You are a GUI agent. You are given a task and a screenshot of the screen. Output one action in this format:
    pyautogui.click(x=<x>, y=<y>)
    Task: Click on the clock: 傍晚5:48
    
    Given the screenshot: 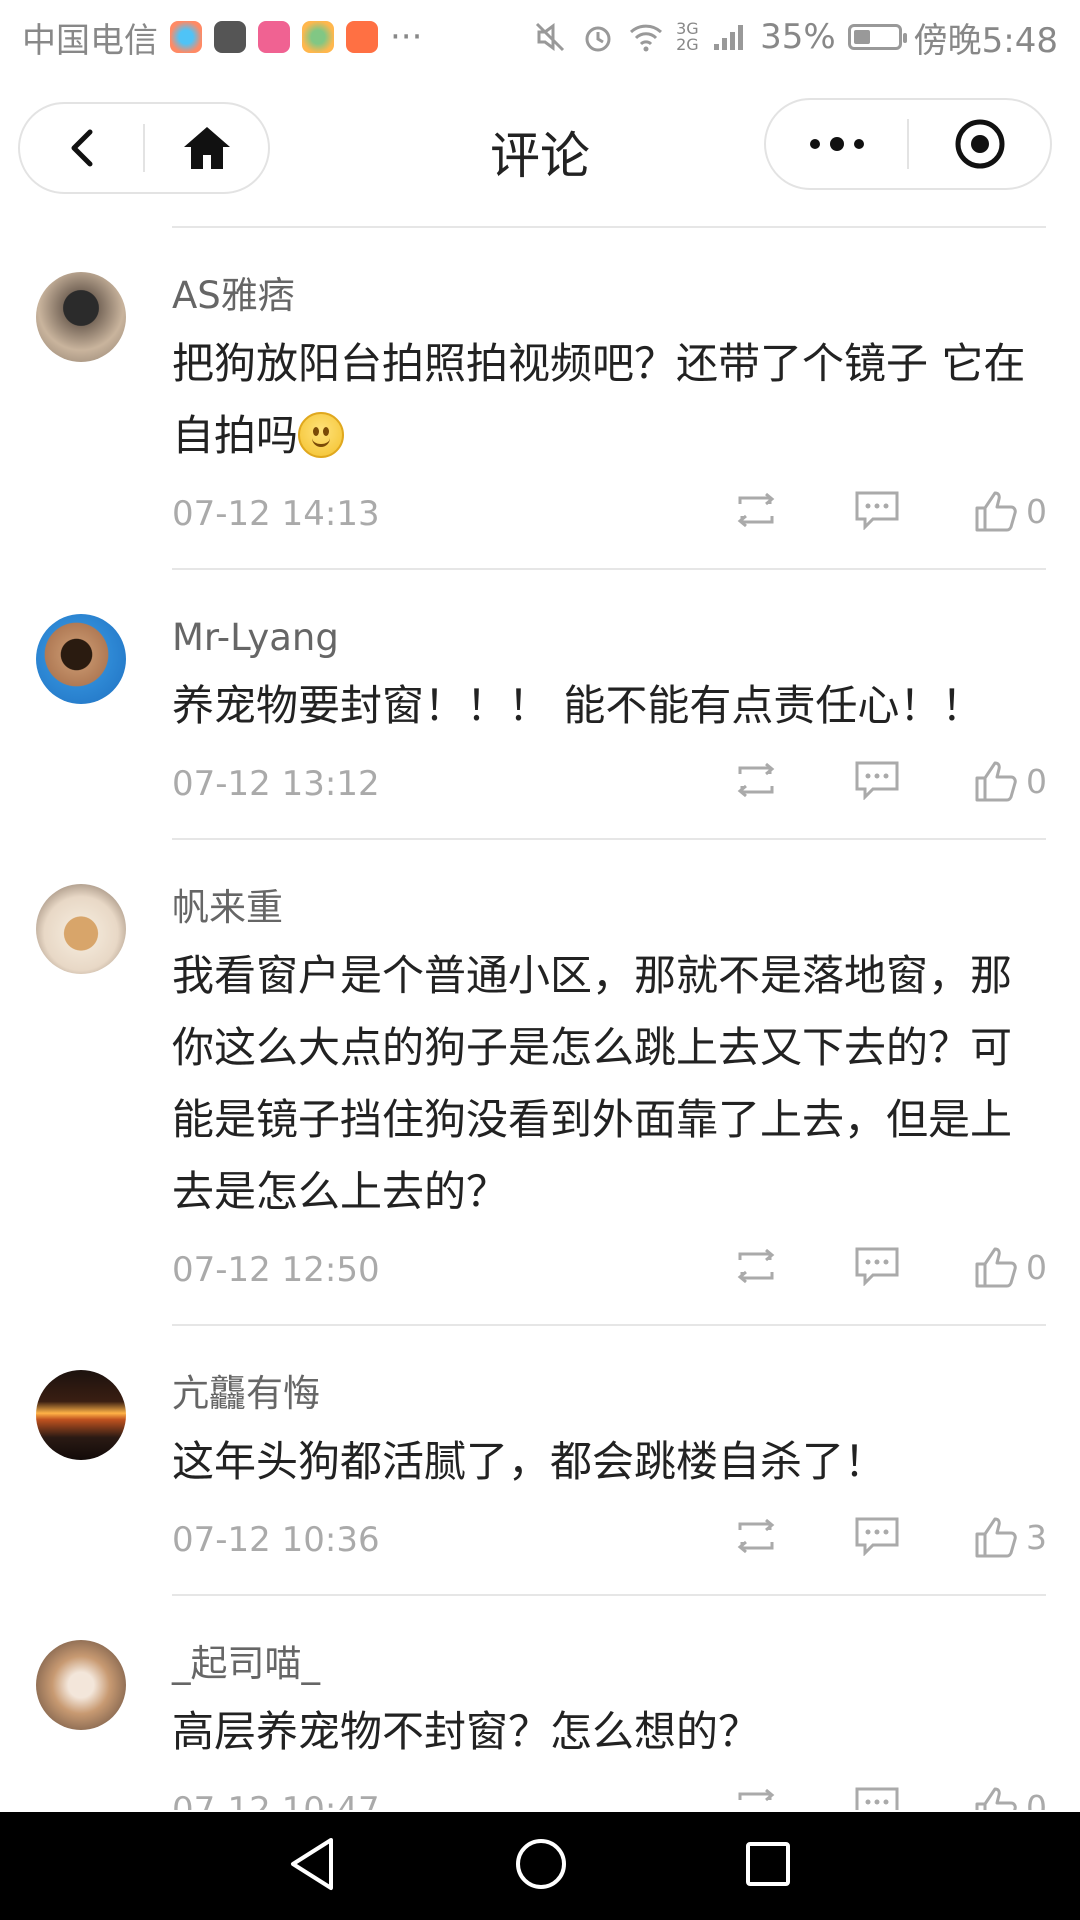 What is the action you would take?
    pyautogui.click(x=985, y=40)
    